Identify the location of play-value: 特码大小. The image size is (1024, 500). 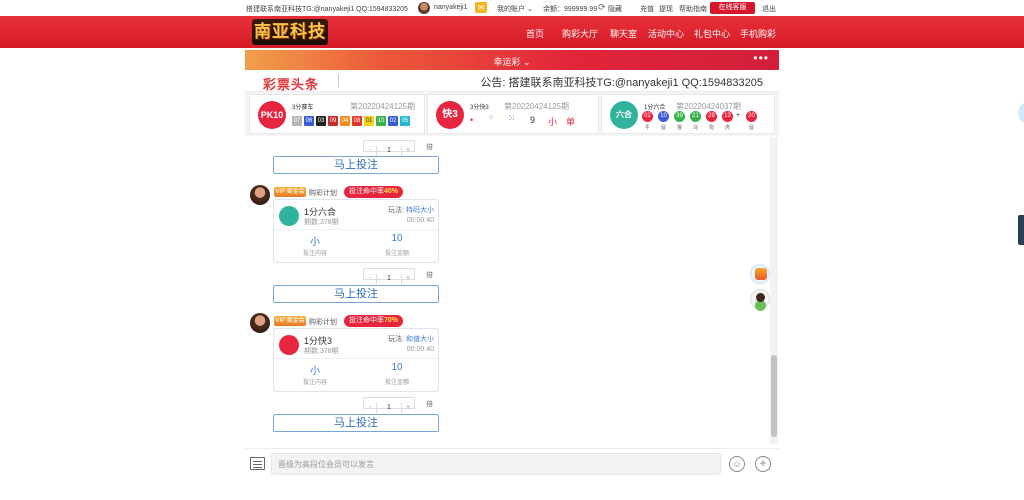
(420, 210).